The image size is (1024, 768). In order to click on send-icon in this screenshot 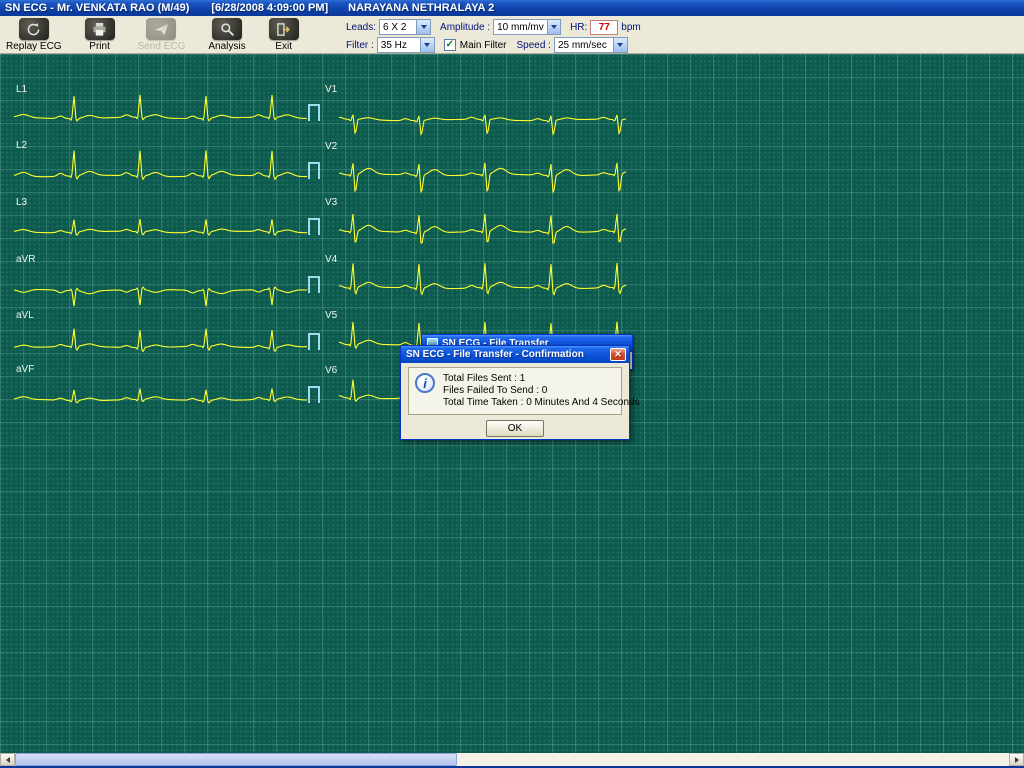, I will do `click(161, 29)`.